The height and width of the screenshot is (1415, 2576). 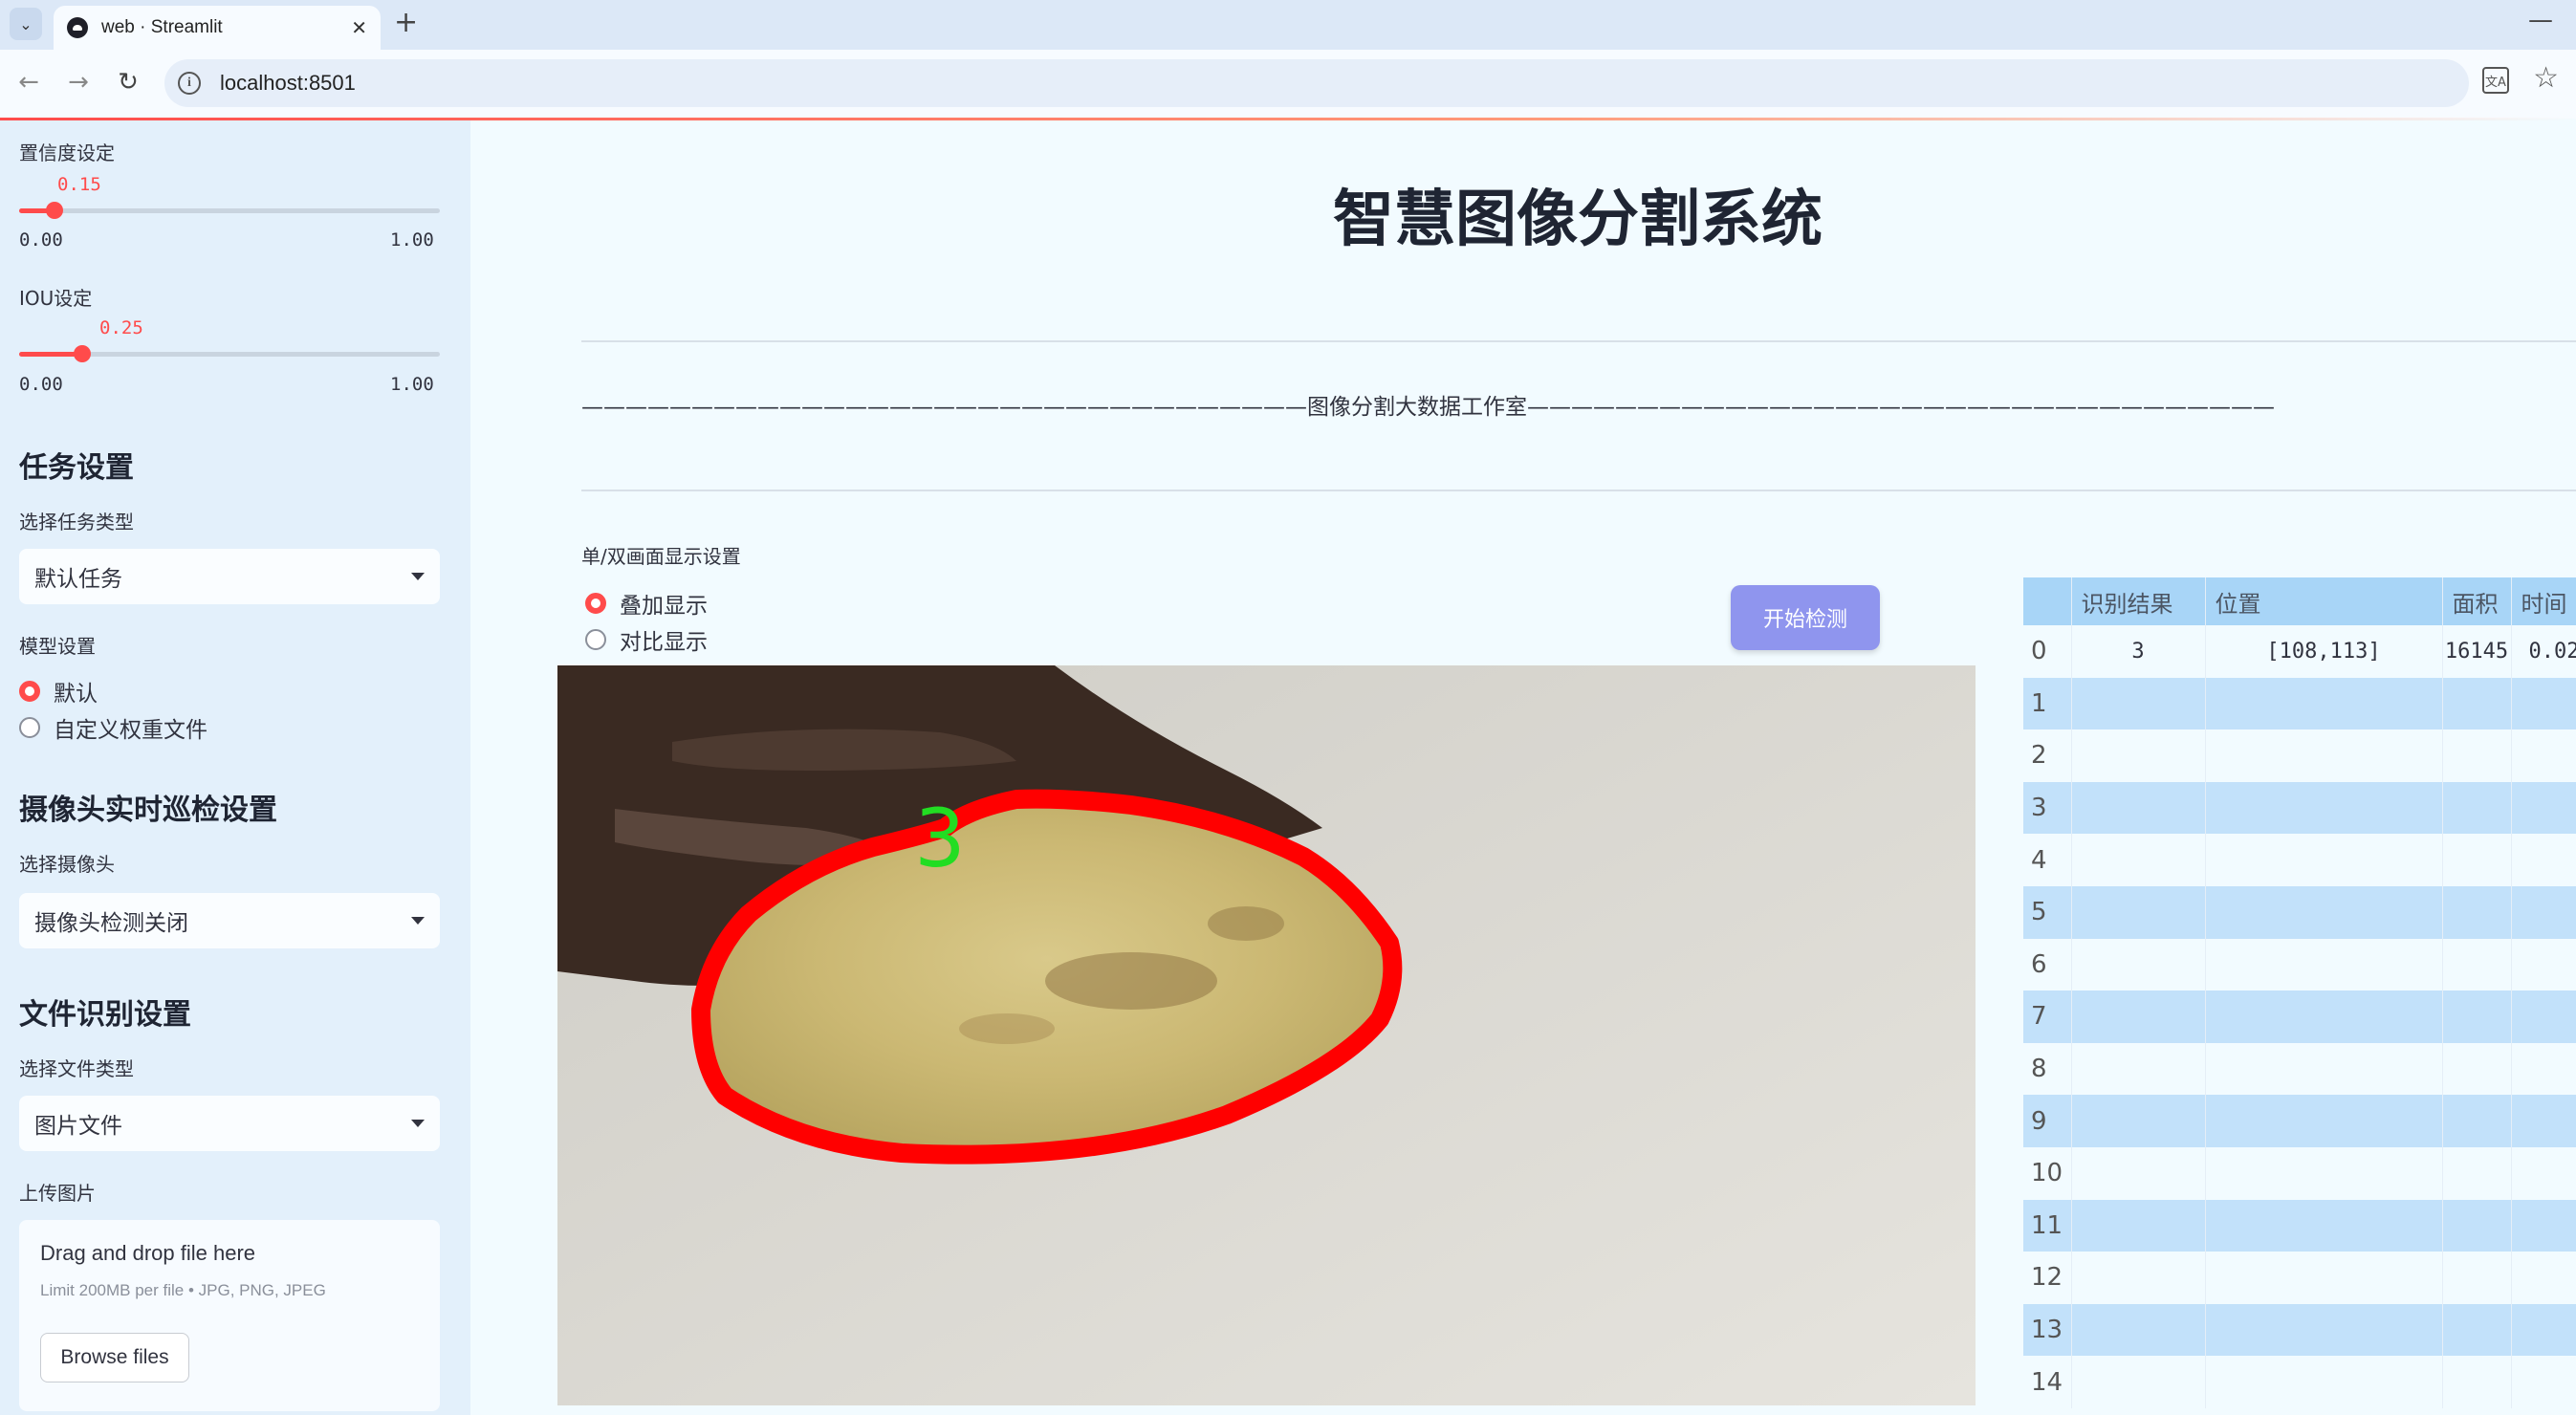 What do you see at coordinates (2047, 808) in the screenshot?
I see `row-index: 3` at bounding box center [2047, 808].